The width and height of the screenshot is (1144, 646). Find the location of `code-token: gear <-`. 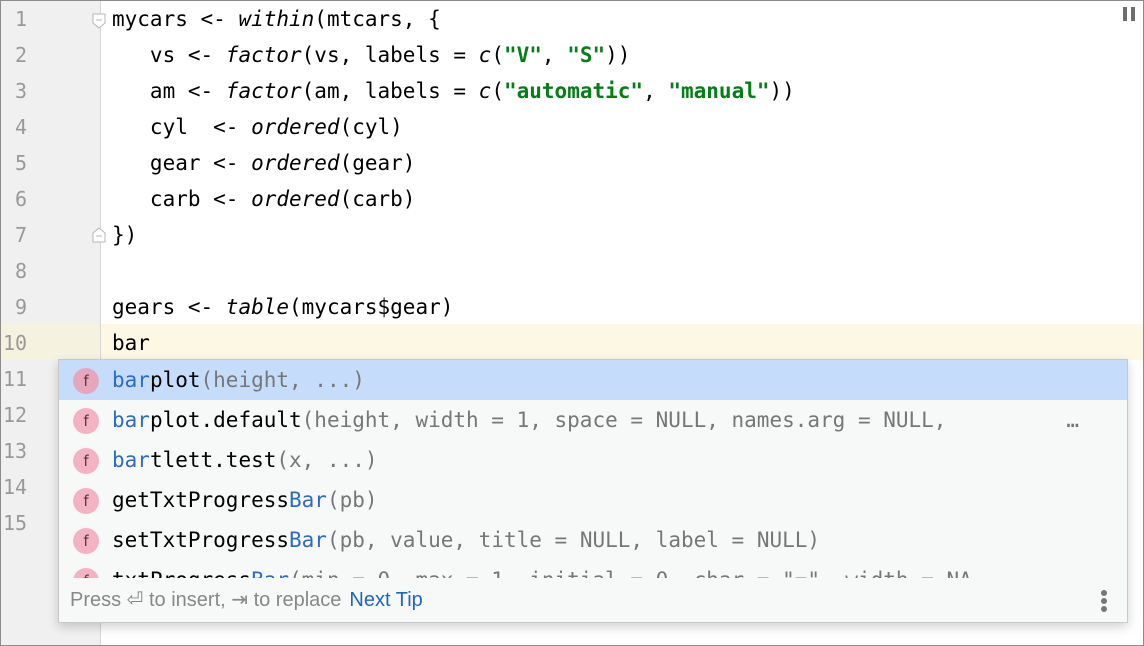

code-token: gear <- is located at coordinates (182, 163).